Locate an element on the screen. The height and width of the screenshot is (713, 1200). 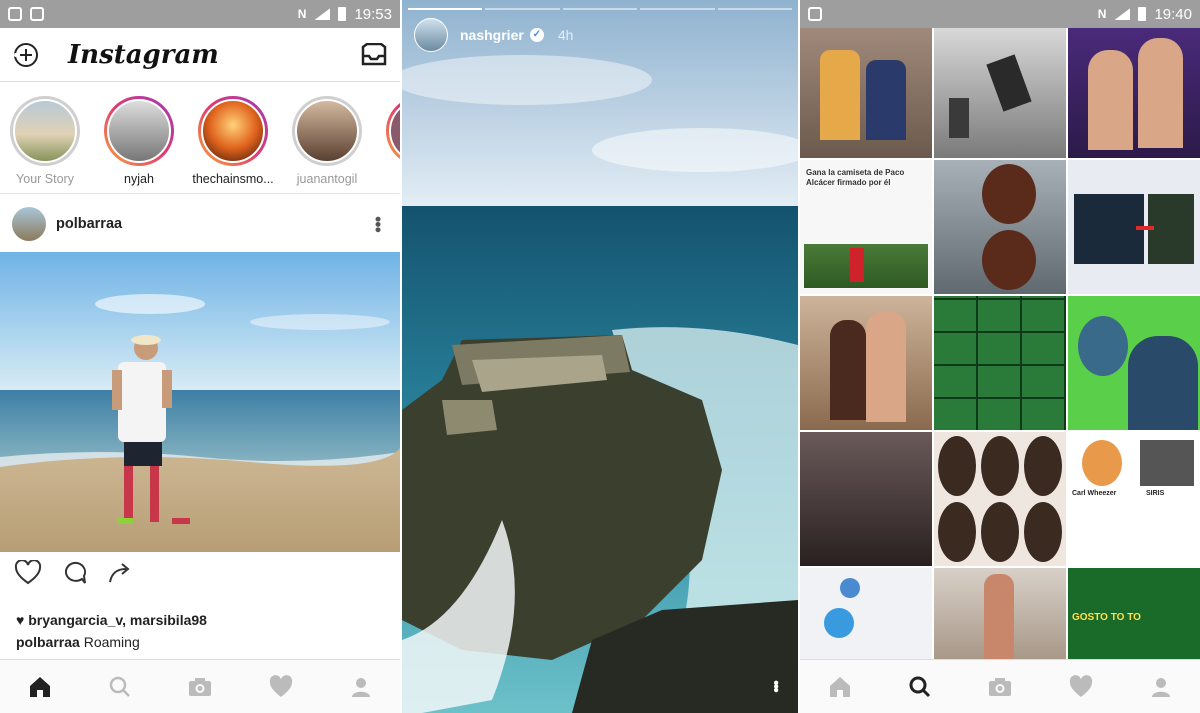
app-header: Instagram is located at coordinates (200, 55).